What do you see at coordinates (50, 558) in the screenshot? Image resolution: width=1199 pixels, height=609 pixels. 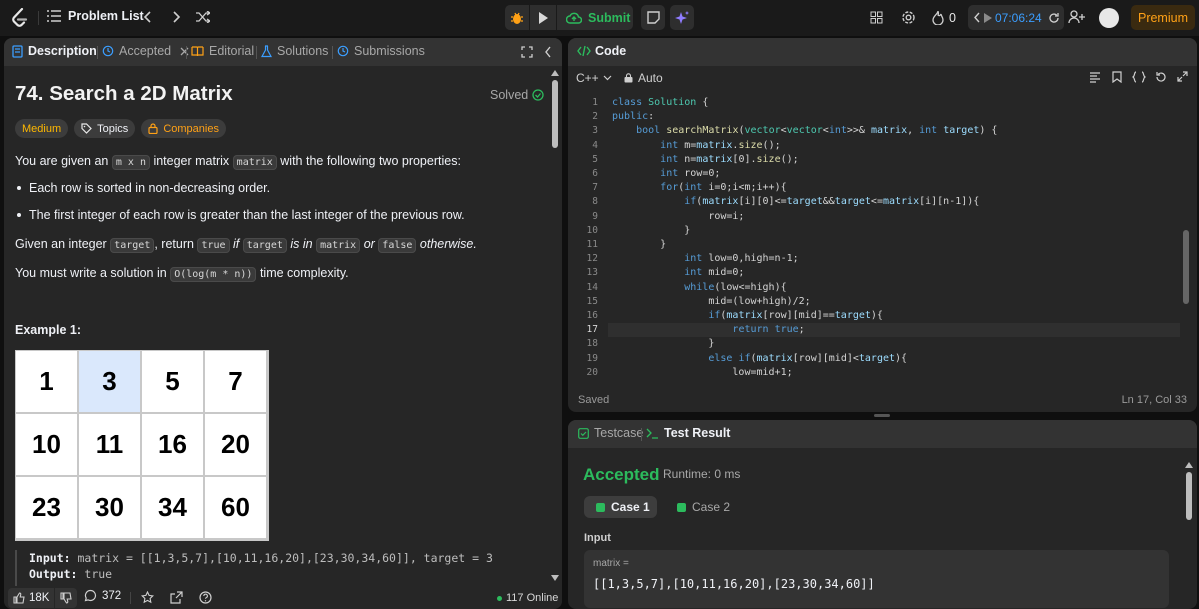 I see `input-label: Input:` at bounding box center [50, 558].